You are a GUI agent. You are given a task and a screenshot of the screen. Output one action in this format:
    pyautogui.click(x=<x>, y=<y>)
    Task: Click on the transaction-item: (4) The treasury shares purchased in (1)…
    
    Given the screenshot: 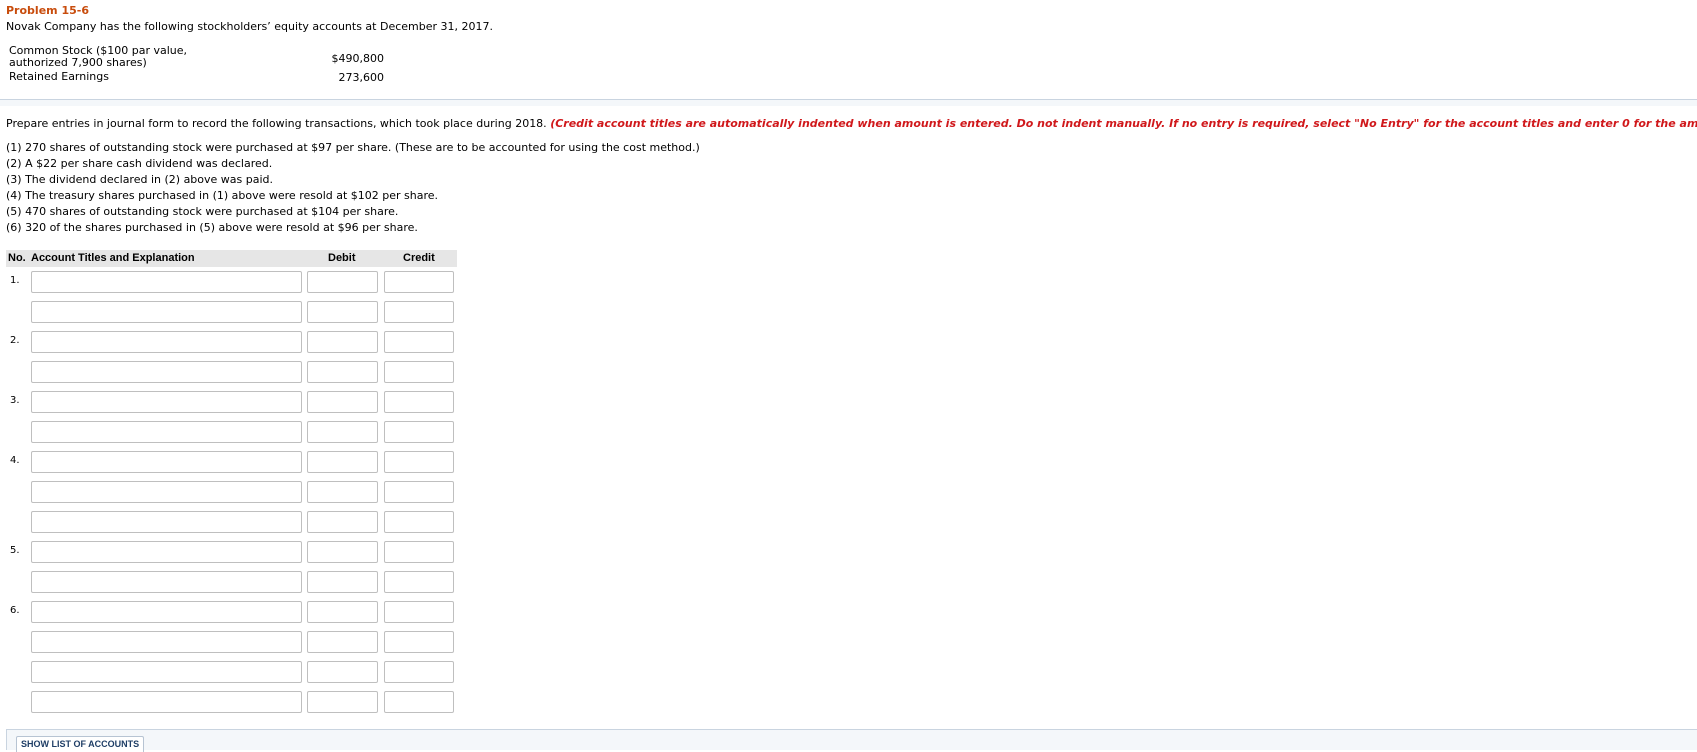 What is the action you would take?
    pyautogui.click(x=222, y=195)
    